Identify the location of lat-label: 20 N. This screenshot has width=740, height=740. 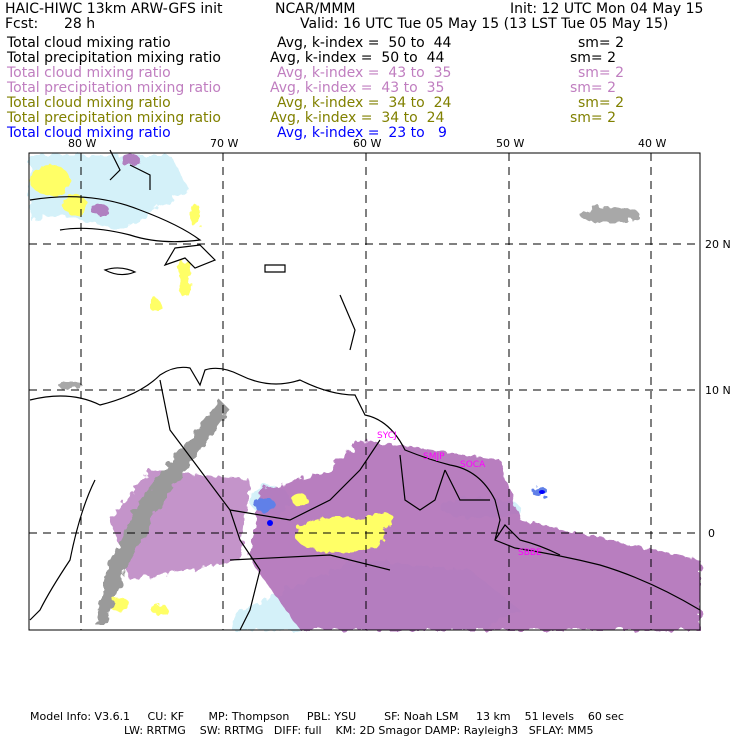
(718, 244).